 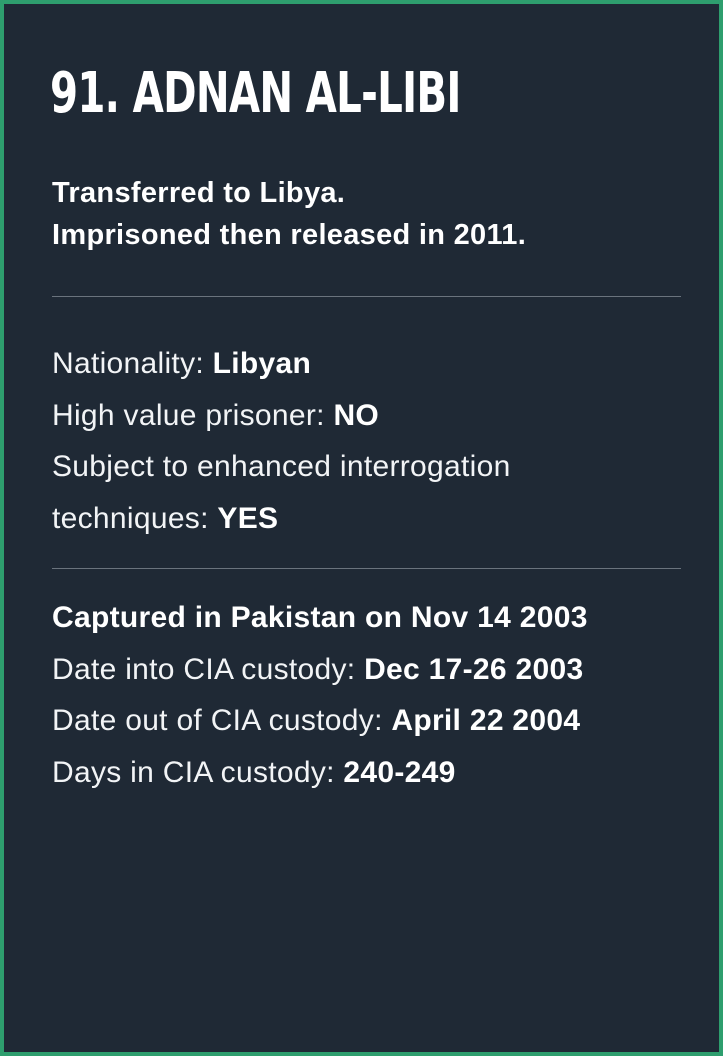 What do you see at coordinates (132, 363) in the screenshot?
I see `nationality-label: Nationality:` at bounding box center [132, 363].